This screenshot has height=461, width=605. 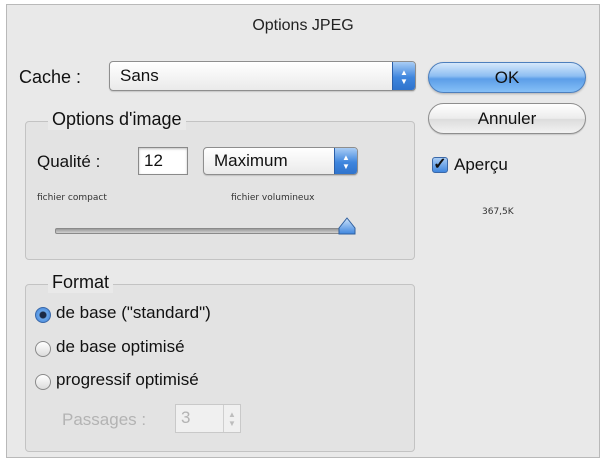 I want to click on quality-preset-value: Maximum, so click(x=251, y=160).